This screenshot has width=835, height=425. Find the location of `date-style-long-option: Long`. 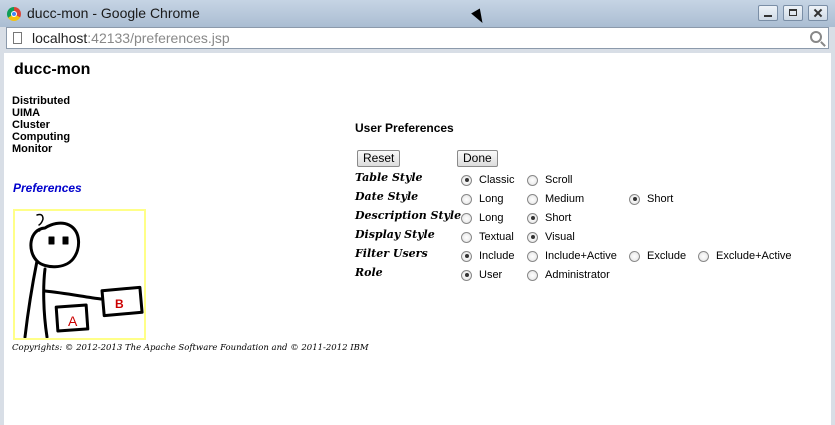

date-style-long-option: Long is located at coordinates (482, 199).